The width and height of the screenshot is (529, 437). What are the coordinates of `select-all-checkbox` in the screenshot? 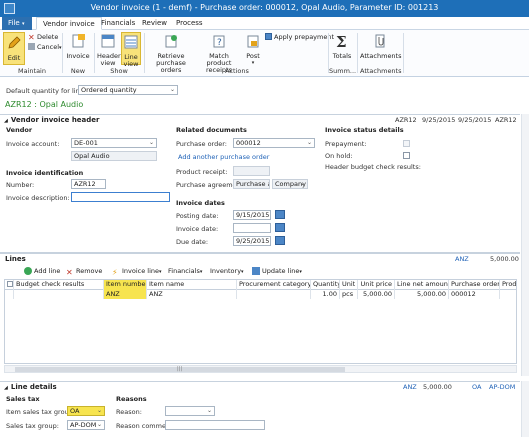 It's located at (10, 284).